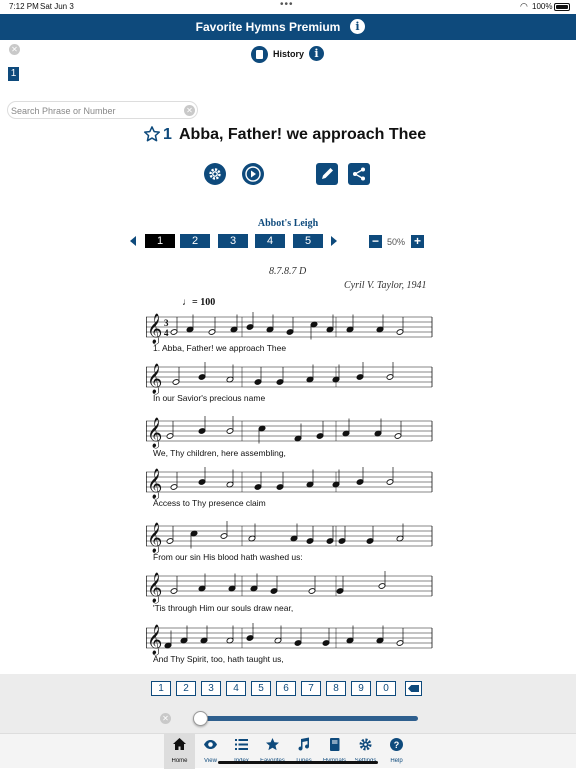  Describe the element at coordinates (385, 285) in the screenshot. I see `author-label: Cyril V. Taylor, 1941` at that location.